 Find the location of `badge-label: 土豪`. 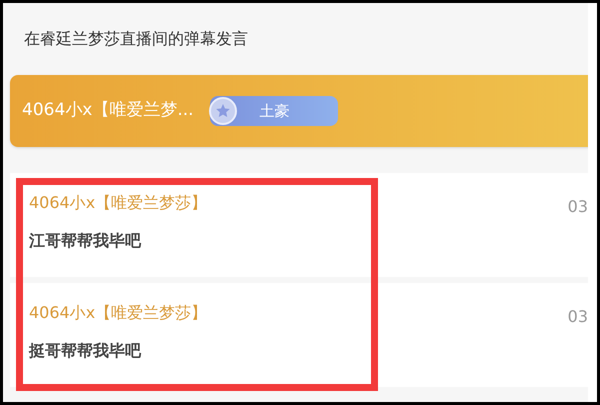

badge-label: 土豪 is located at coordinates (275, 111).